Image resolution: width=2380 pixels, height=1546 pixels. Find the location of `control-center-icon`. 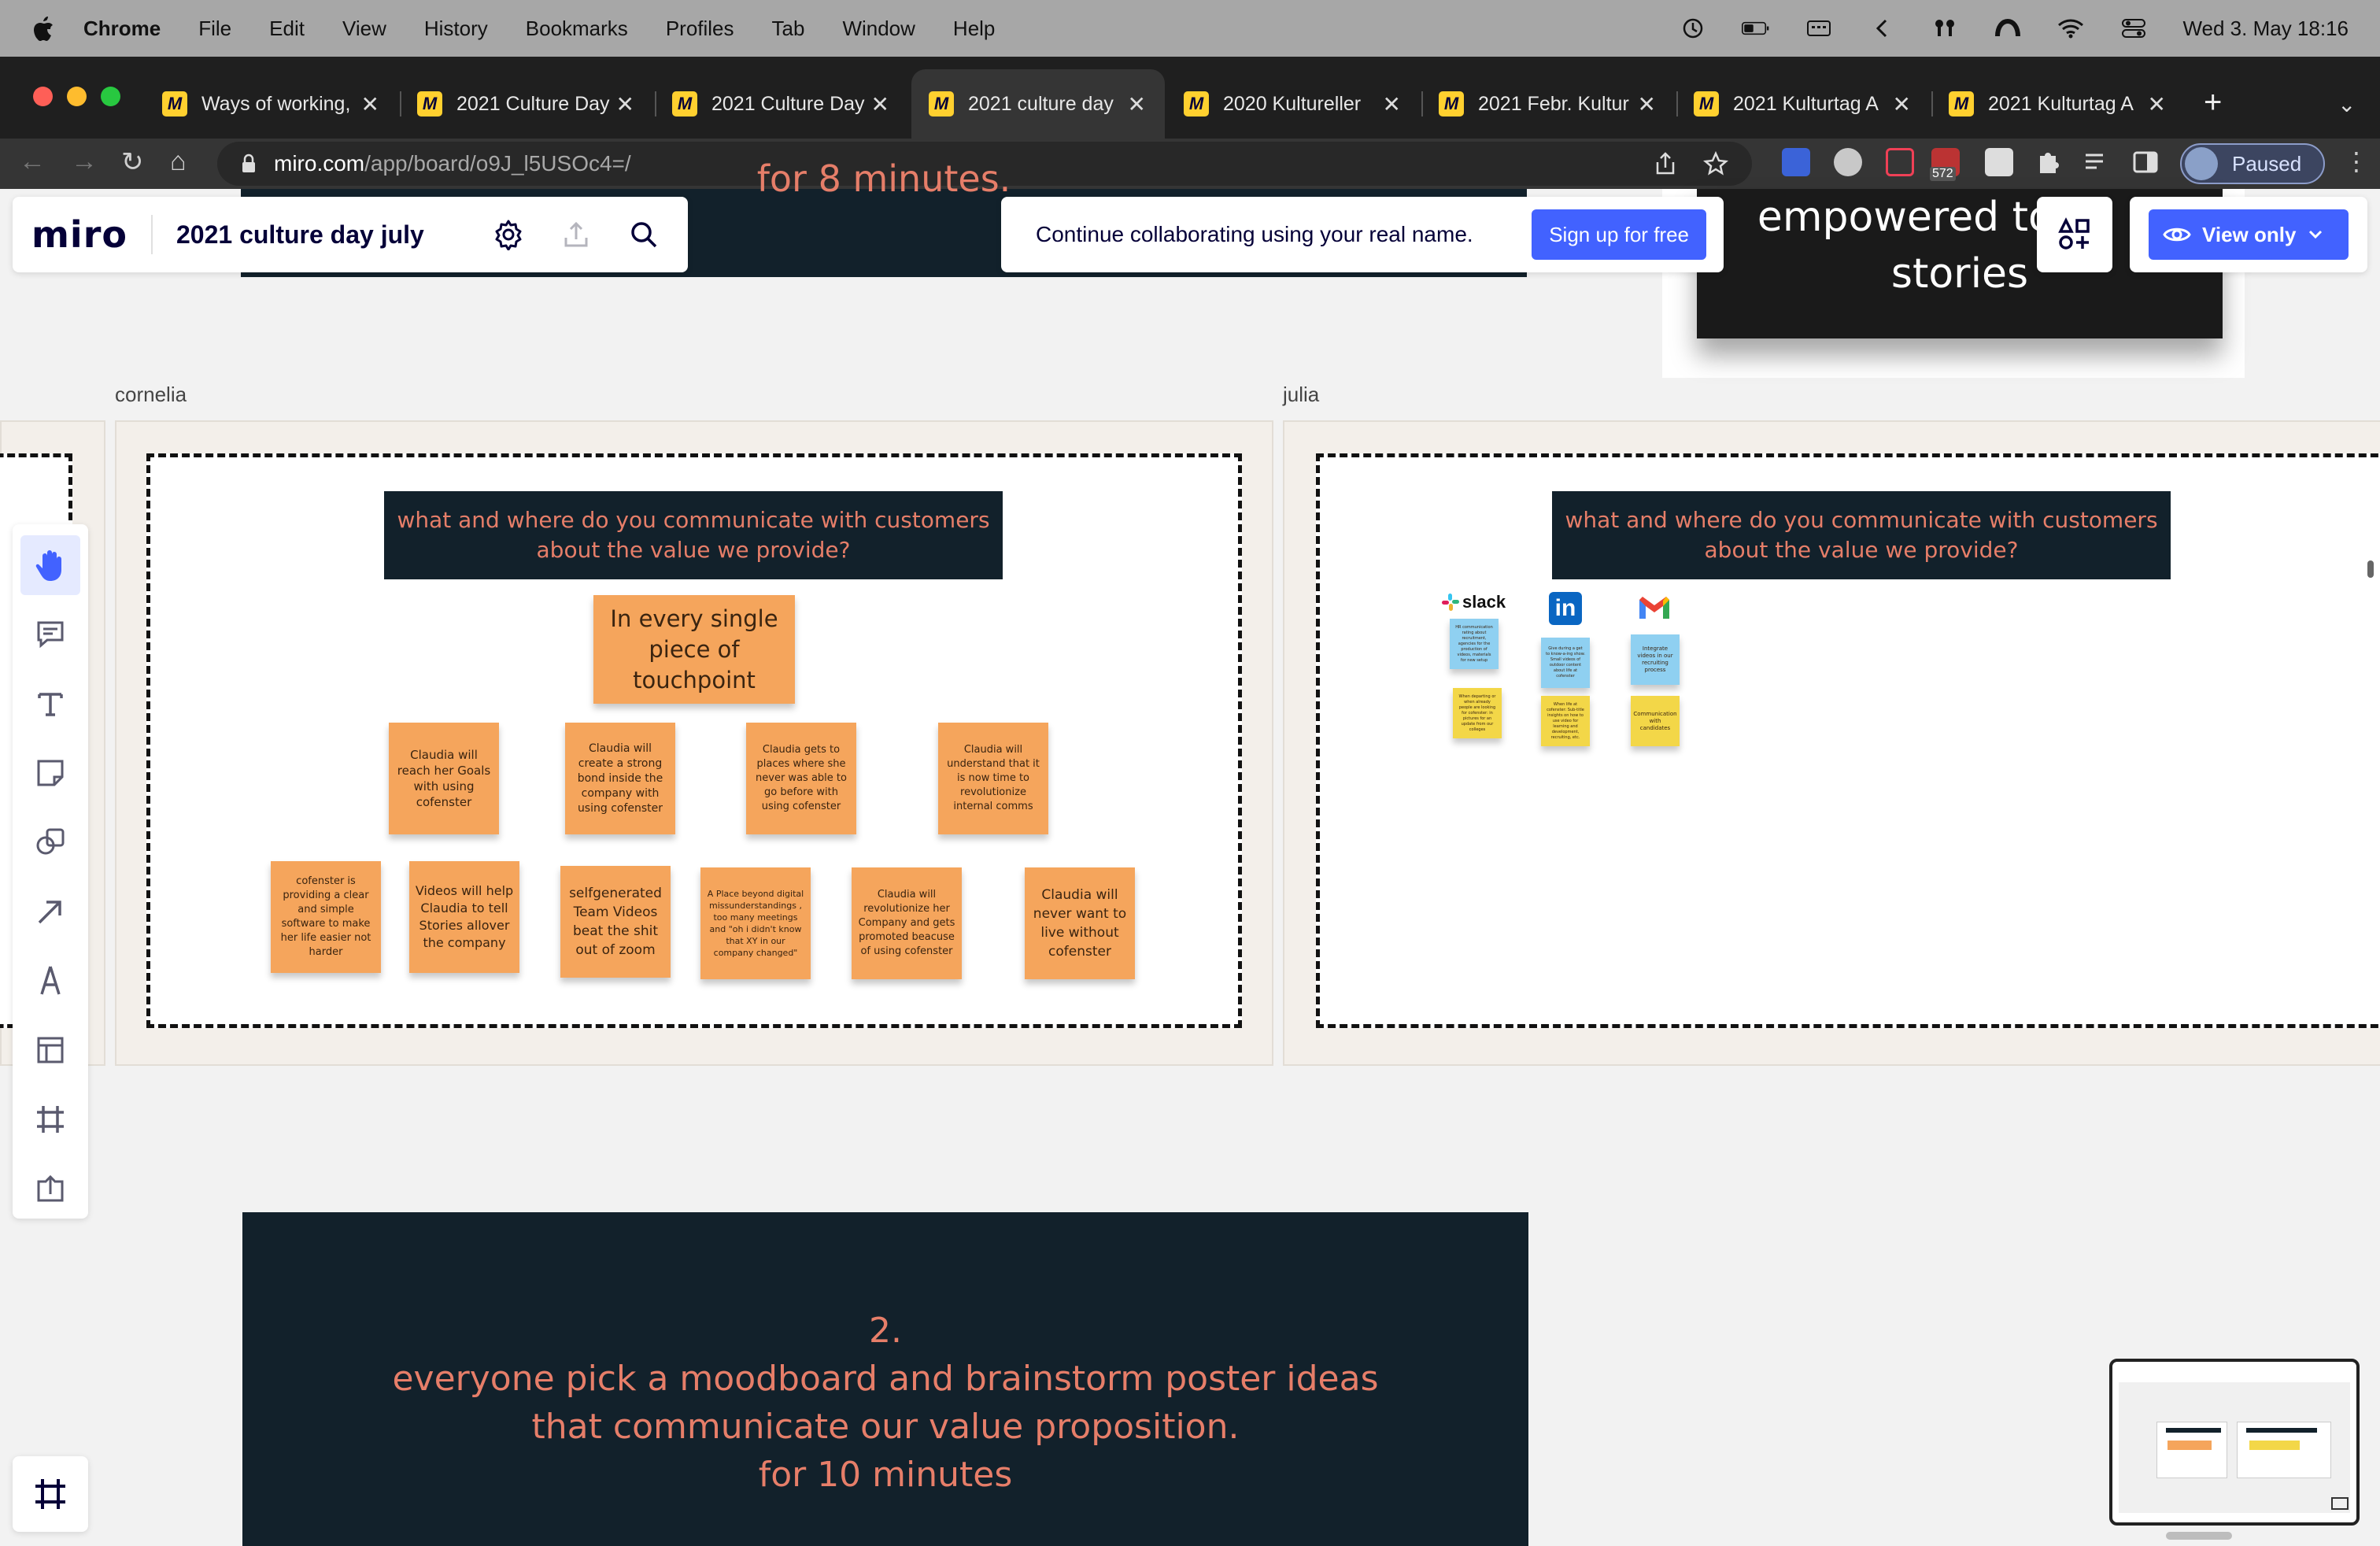

control-center-icon is located at coordinates (2133, 28).